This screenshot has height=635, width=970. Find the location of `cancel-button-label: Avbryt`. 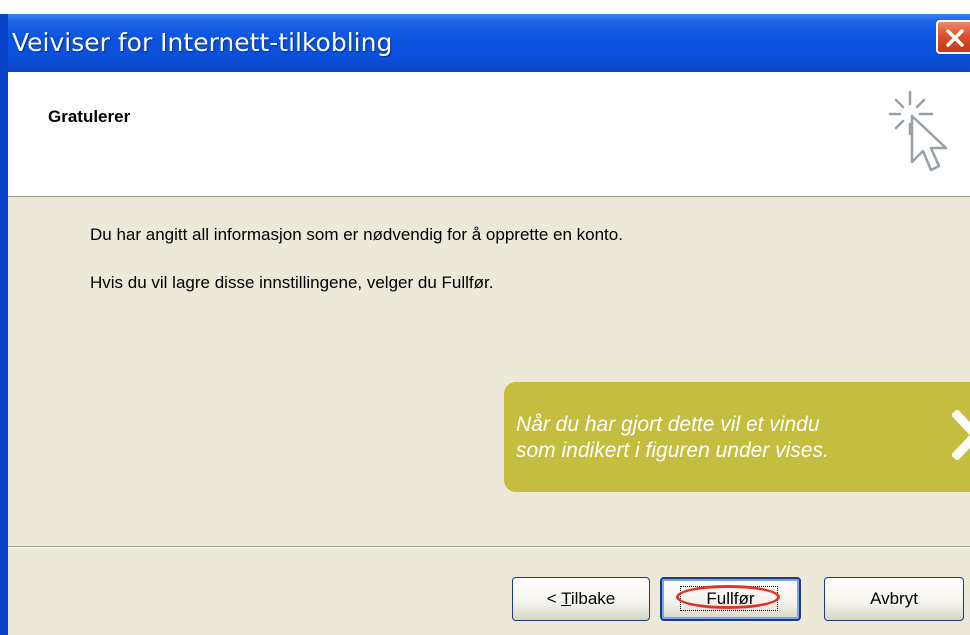

cancel-button-label: Avbryt is located at coordinates (894, 598).